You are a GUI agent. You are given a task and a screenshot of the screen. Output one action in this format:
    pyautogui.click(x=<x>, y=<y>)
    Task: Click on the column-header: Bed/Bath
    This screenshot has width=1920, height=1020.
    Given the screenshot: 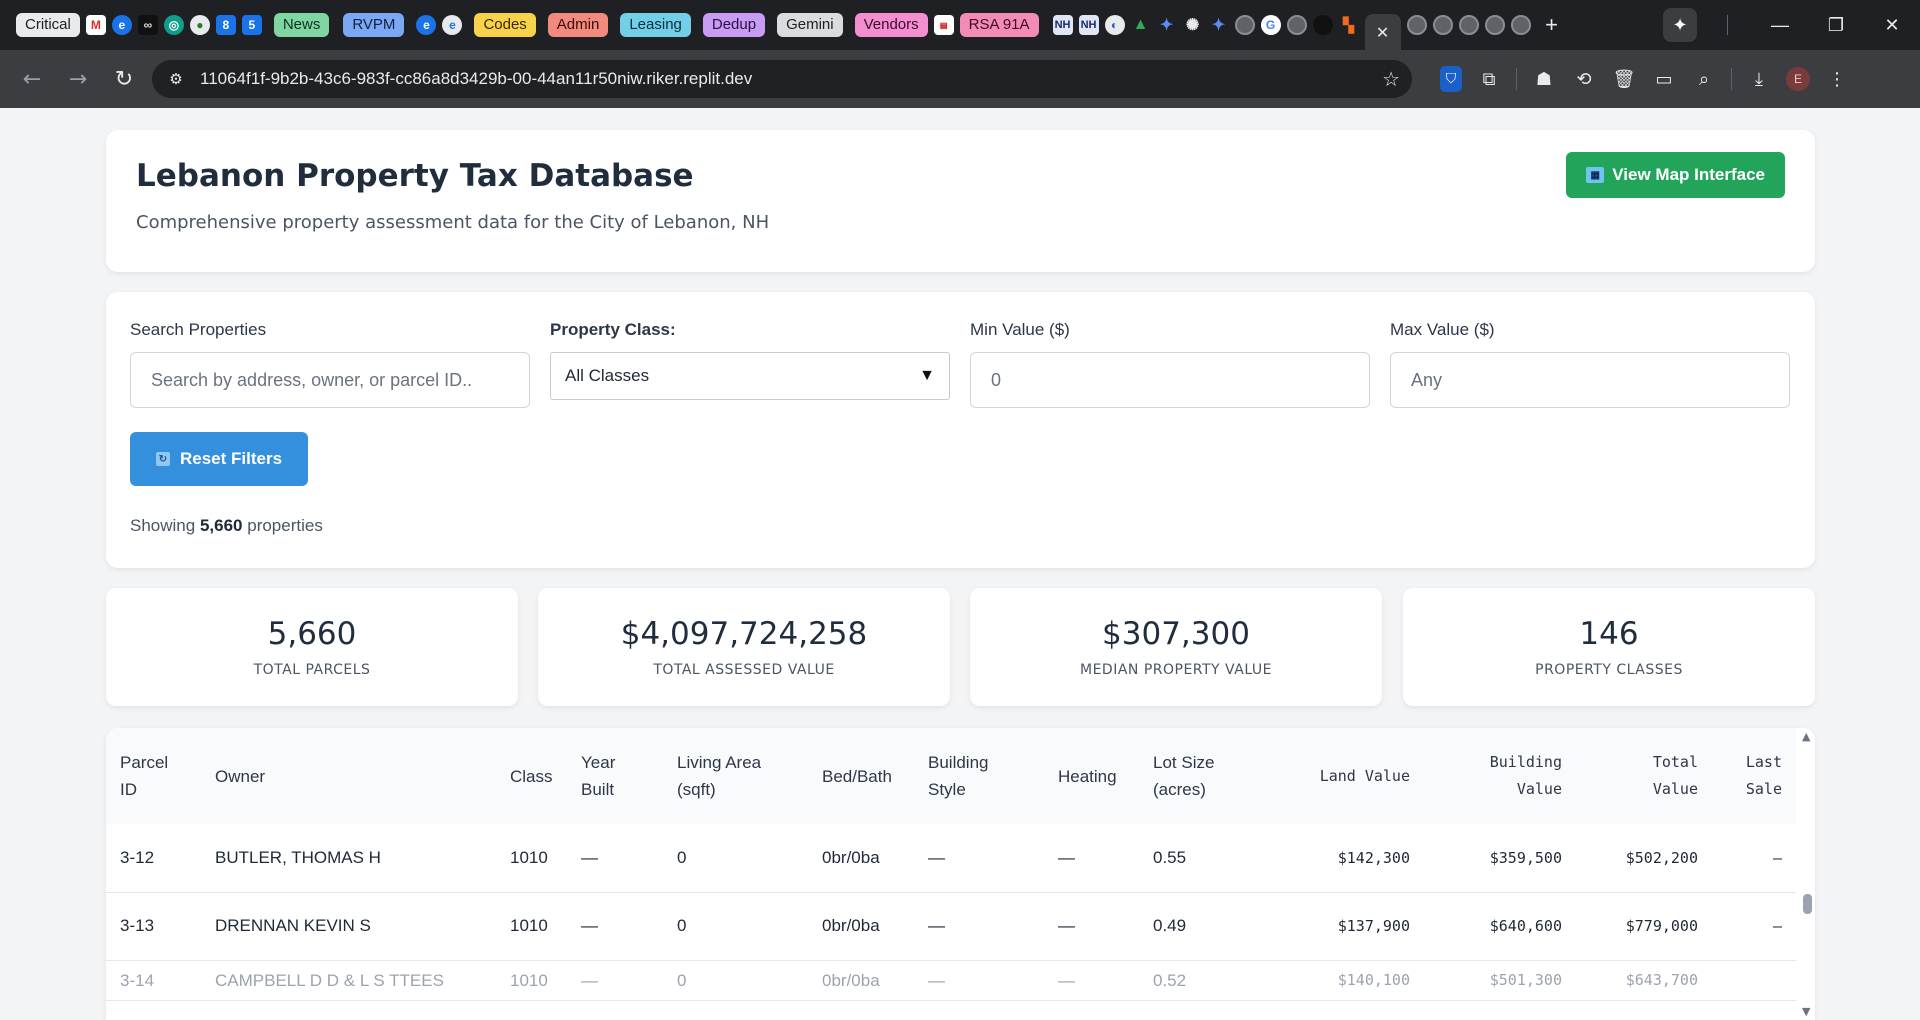 What is the action you would take?
    pyautogui.click(x=861, y=776)
    